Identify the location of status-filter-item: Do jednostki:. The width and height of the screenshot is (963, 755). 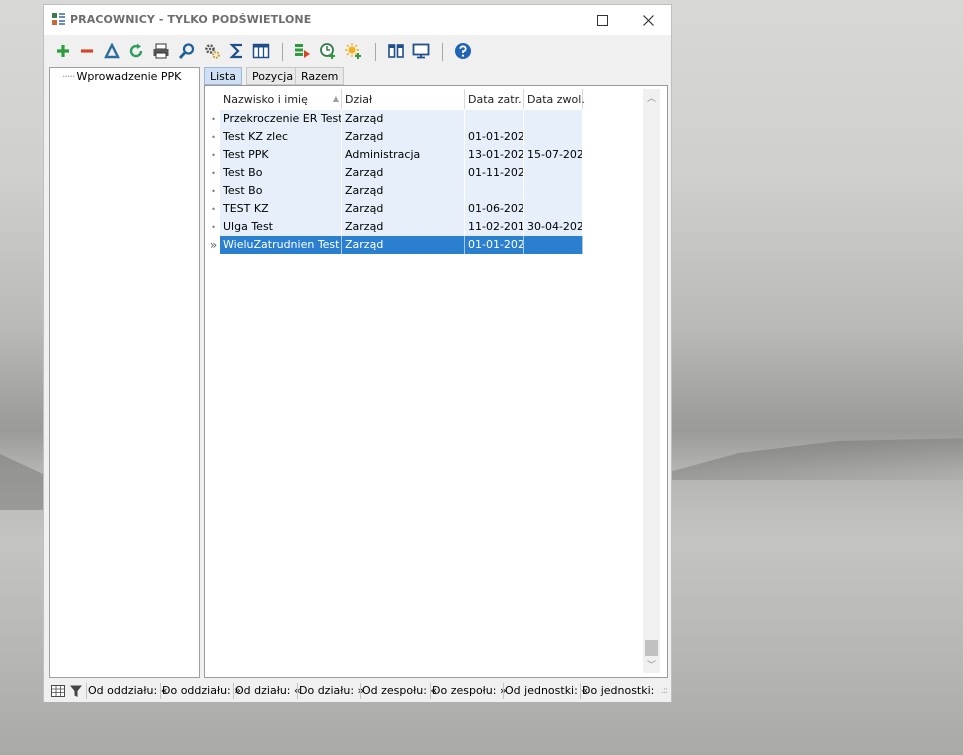
(618, 690).